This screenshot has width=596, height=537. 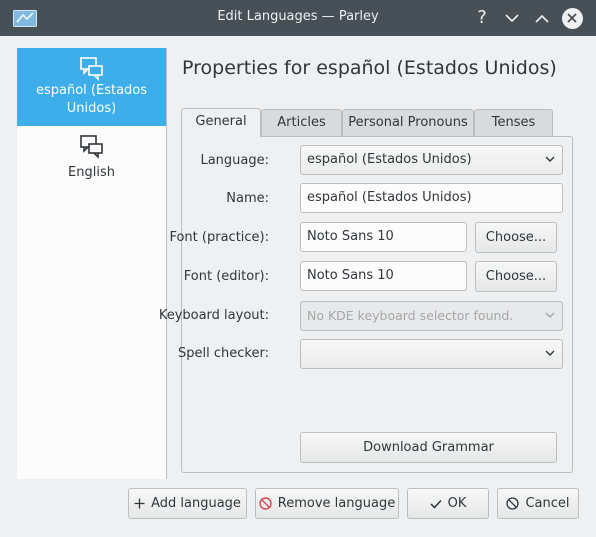 What do you see at coordinates (223, 353) in the screenshot?
I see `spell-checker-label: Spell checker:` at bounding box center [223, 353].